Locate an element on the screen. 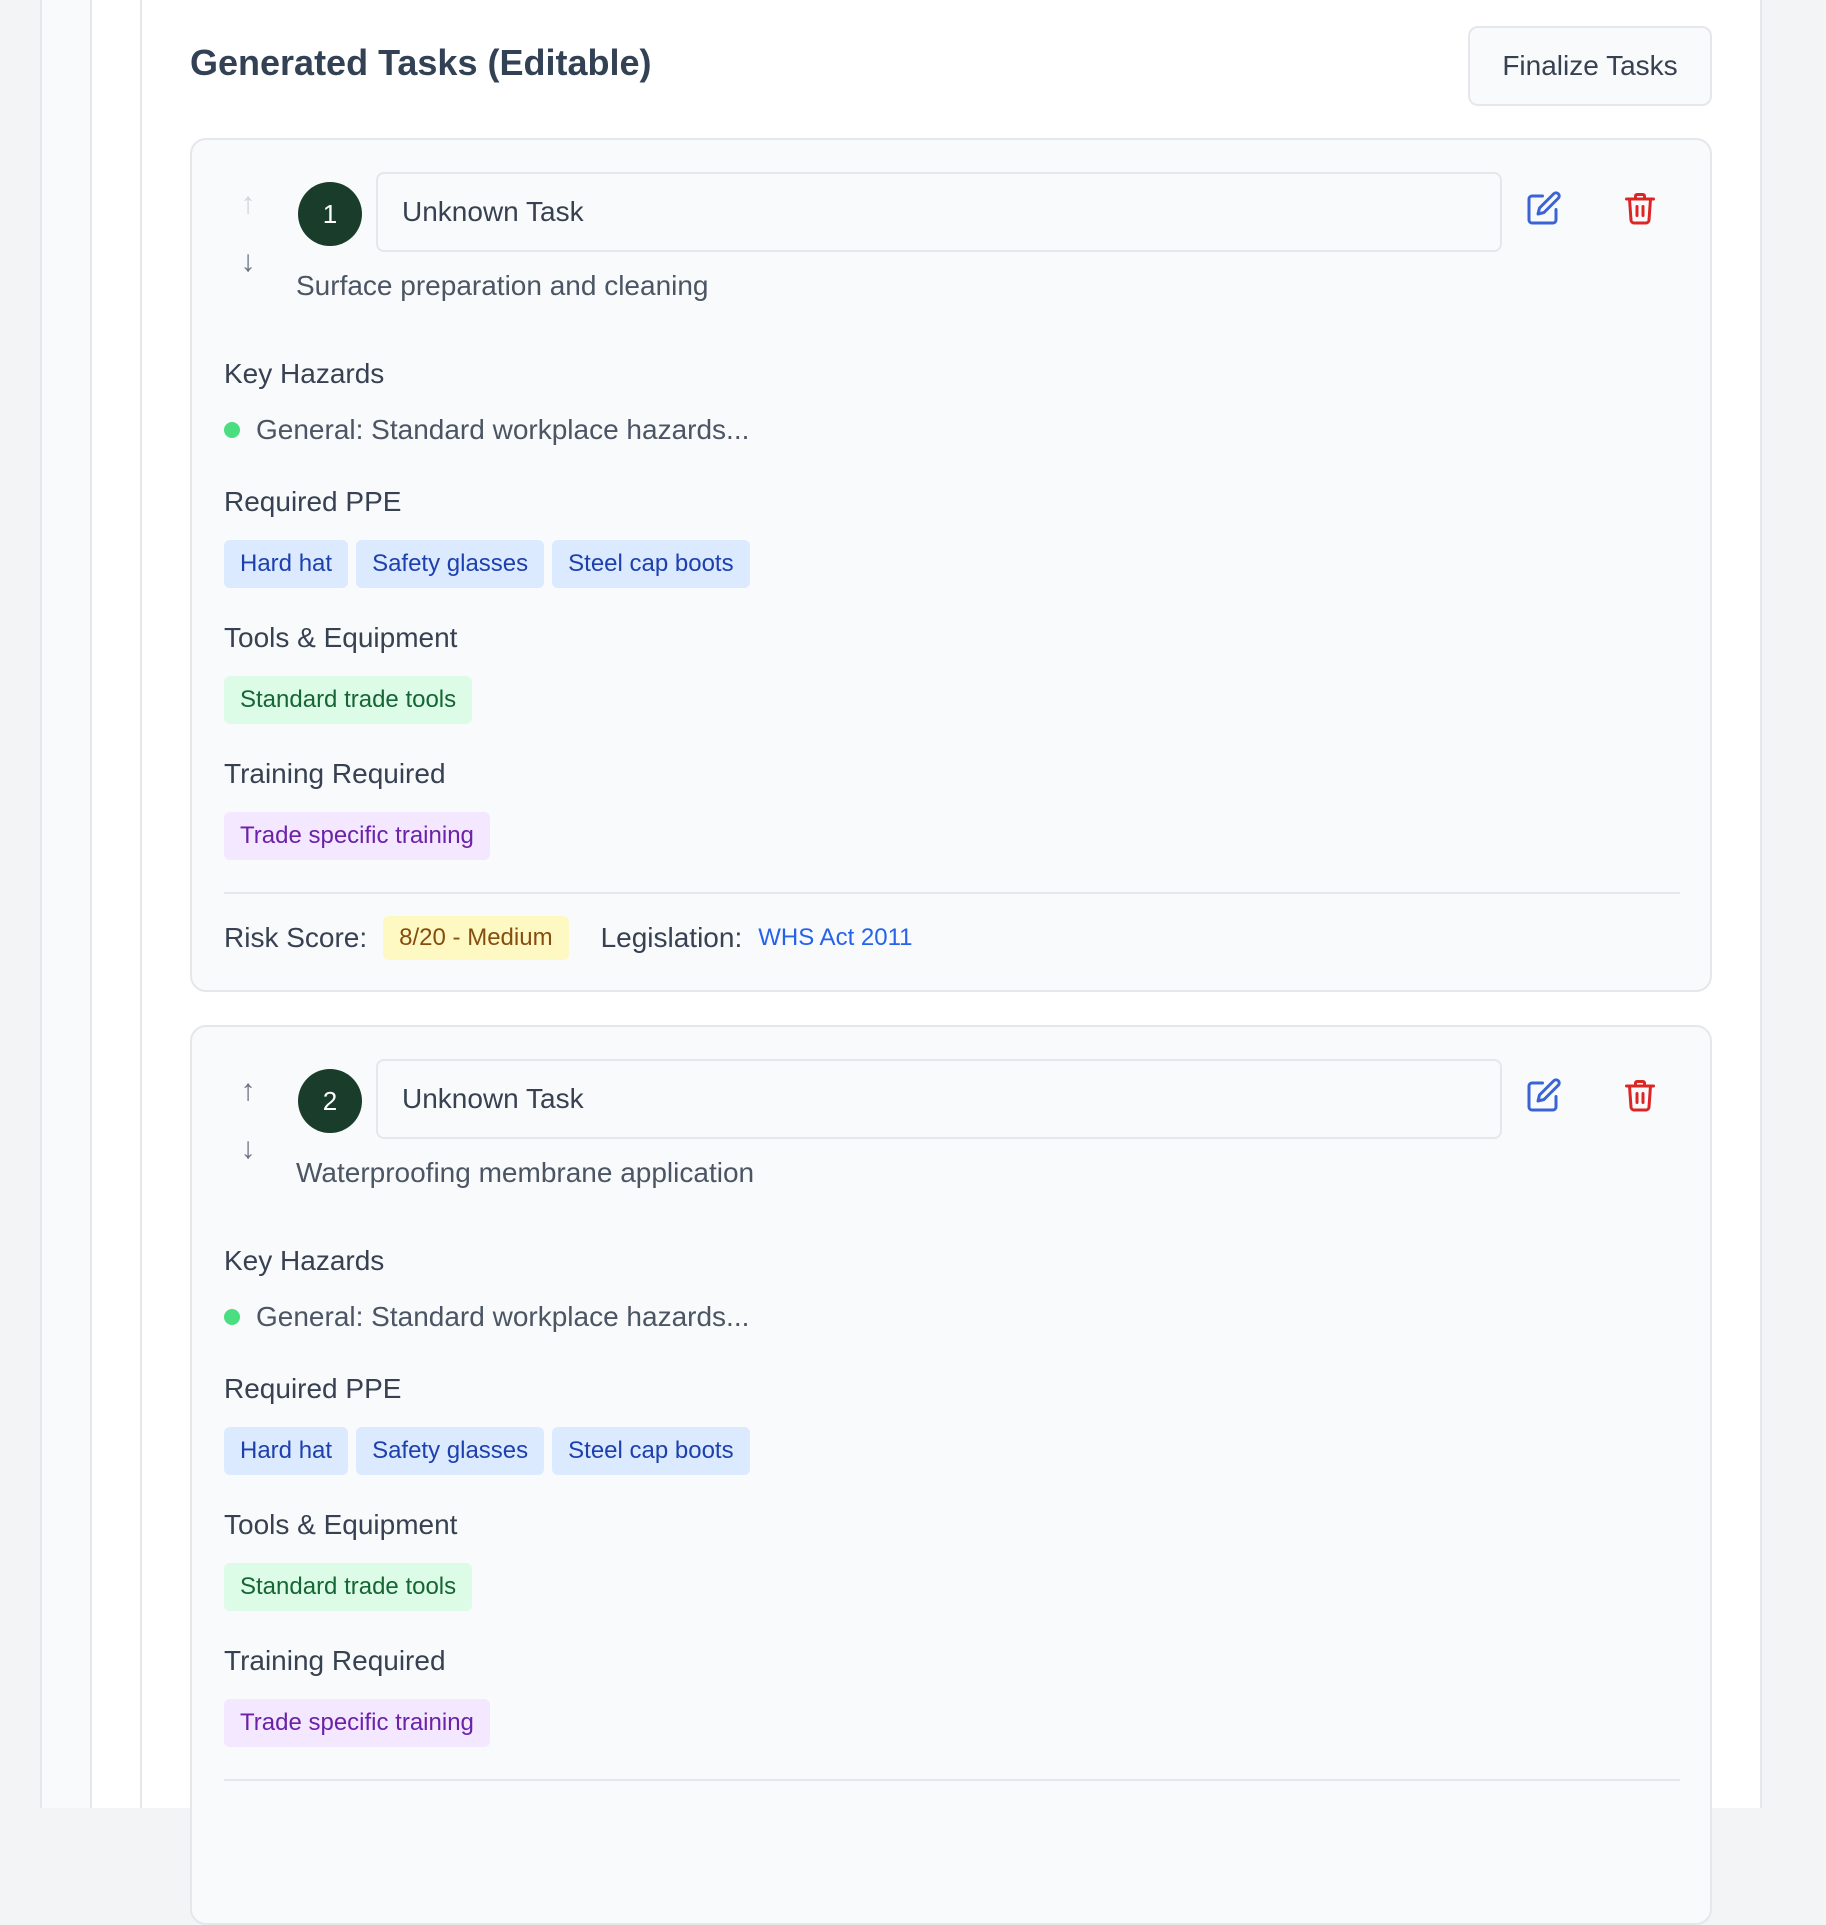 The image size is (1826, 1925). legislation-label: Legislation: is located at coordinates (671, 937).